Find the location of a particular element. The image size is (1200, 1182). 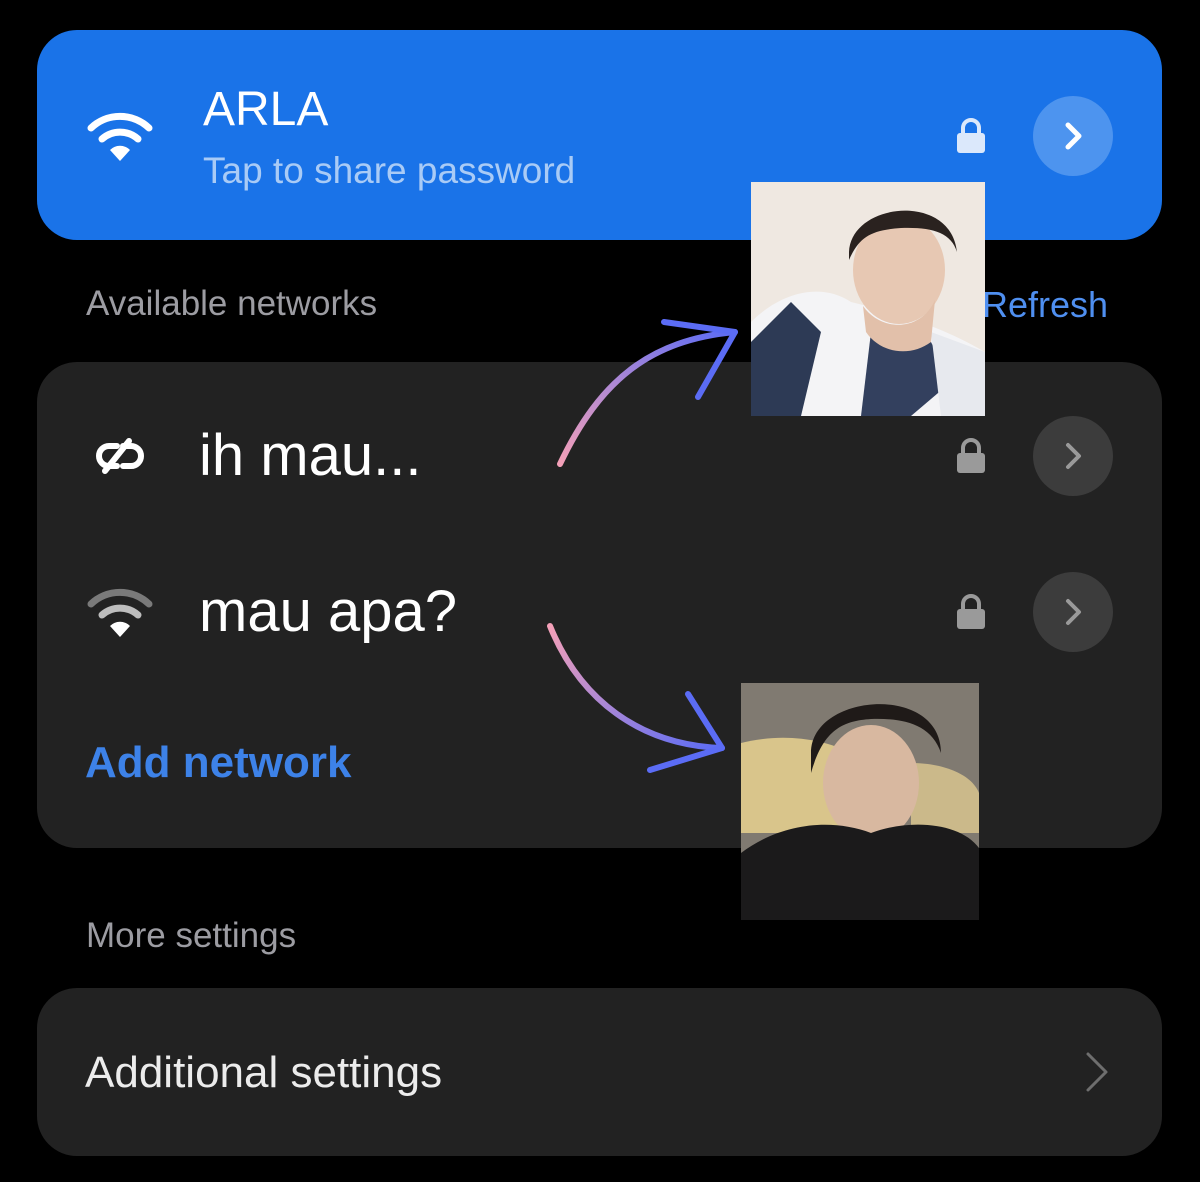

additional-settings-item: Additional settings is located at coordinates (599, 1072).